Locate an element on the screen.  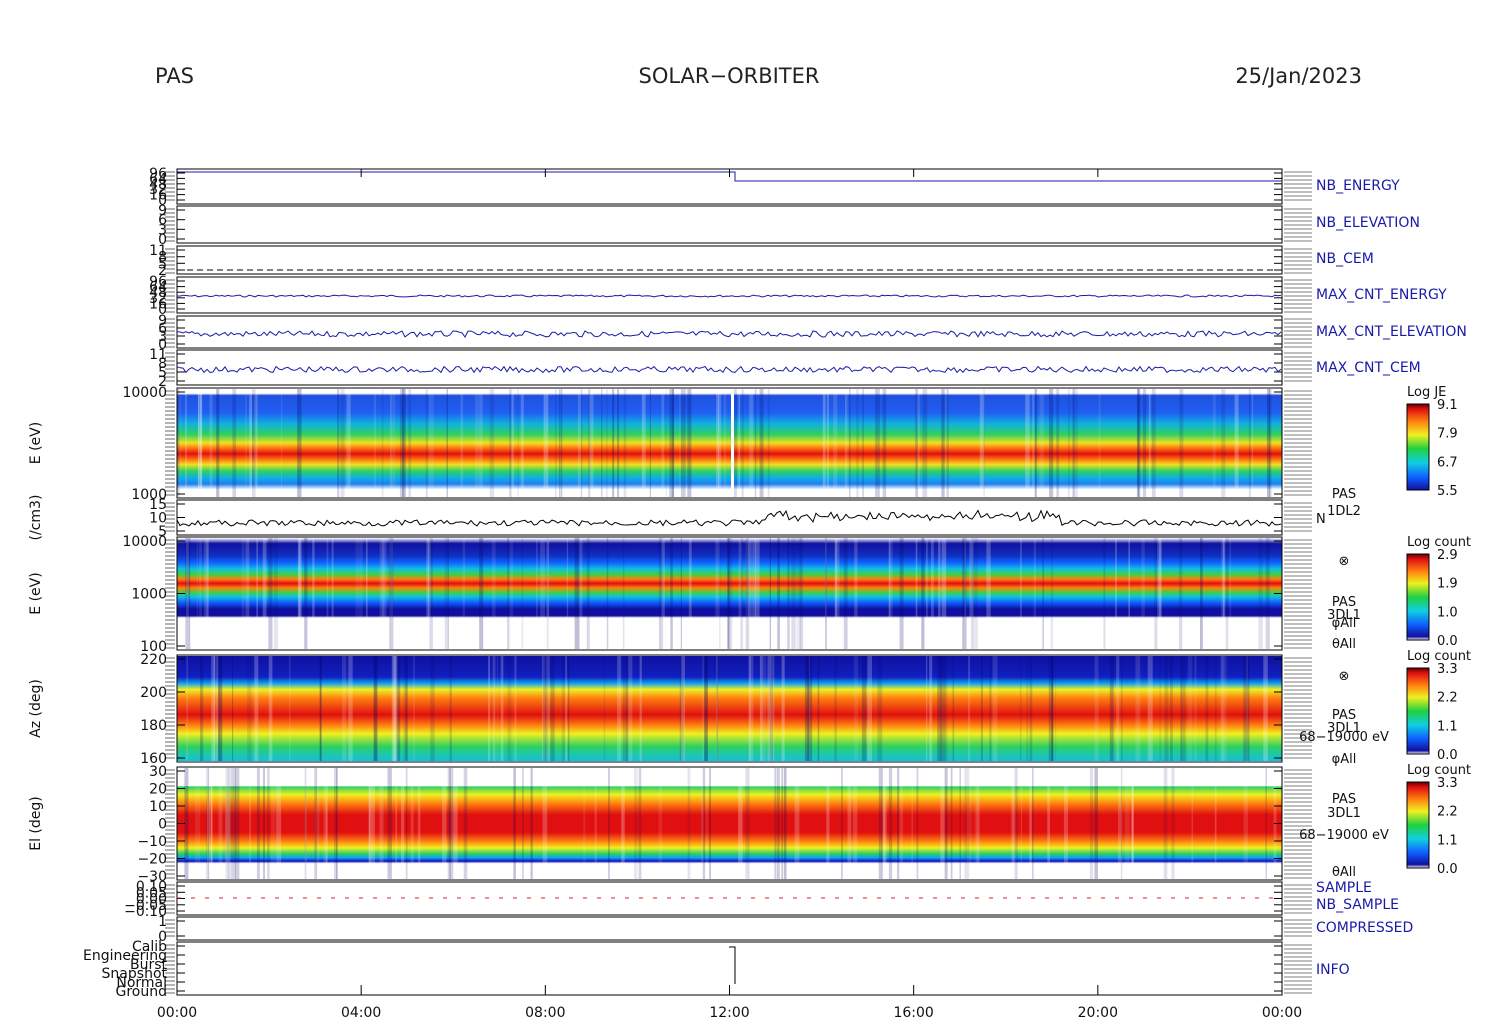
colorbar-tick-label: 1.1 is located at coordinates (1447, 726).